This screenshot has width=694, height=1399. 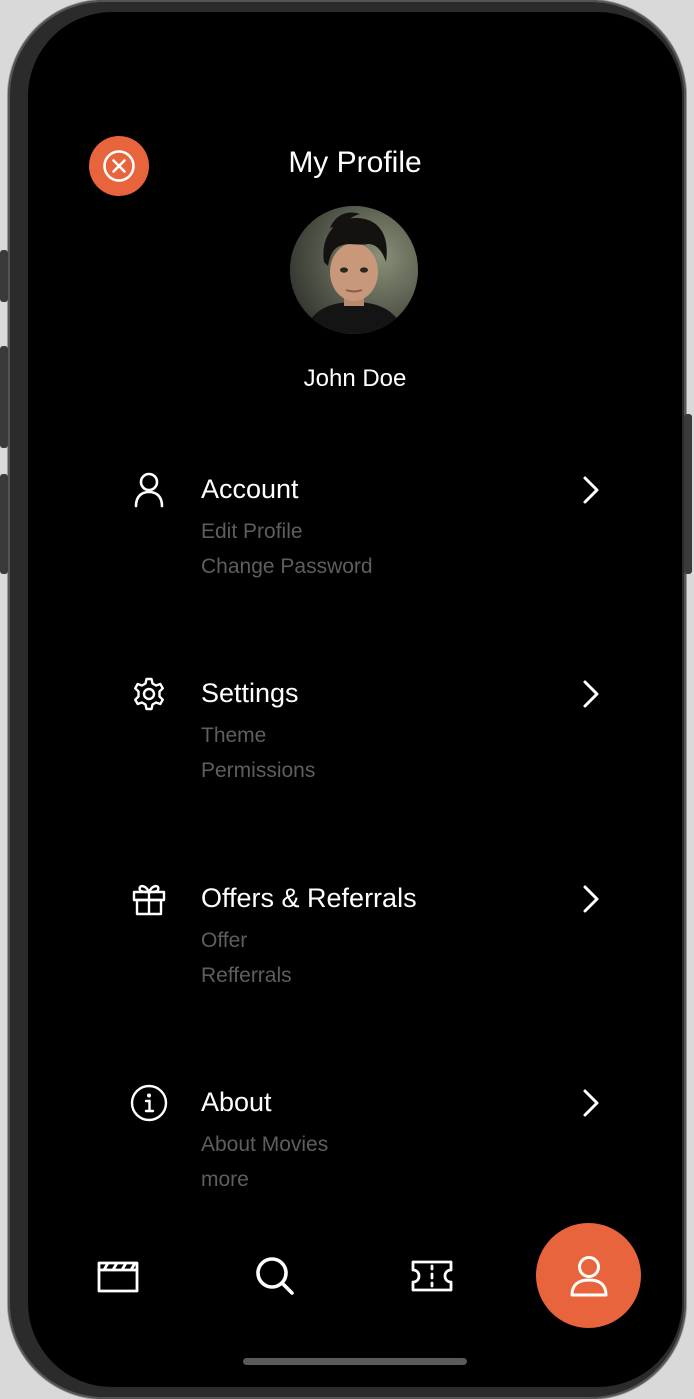 I want to click on menu-subitem-edit-profile: Edit Profile, so click(x=252, y=532).